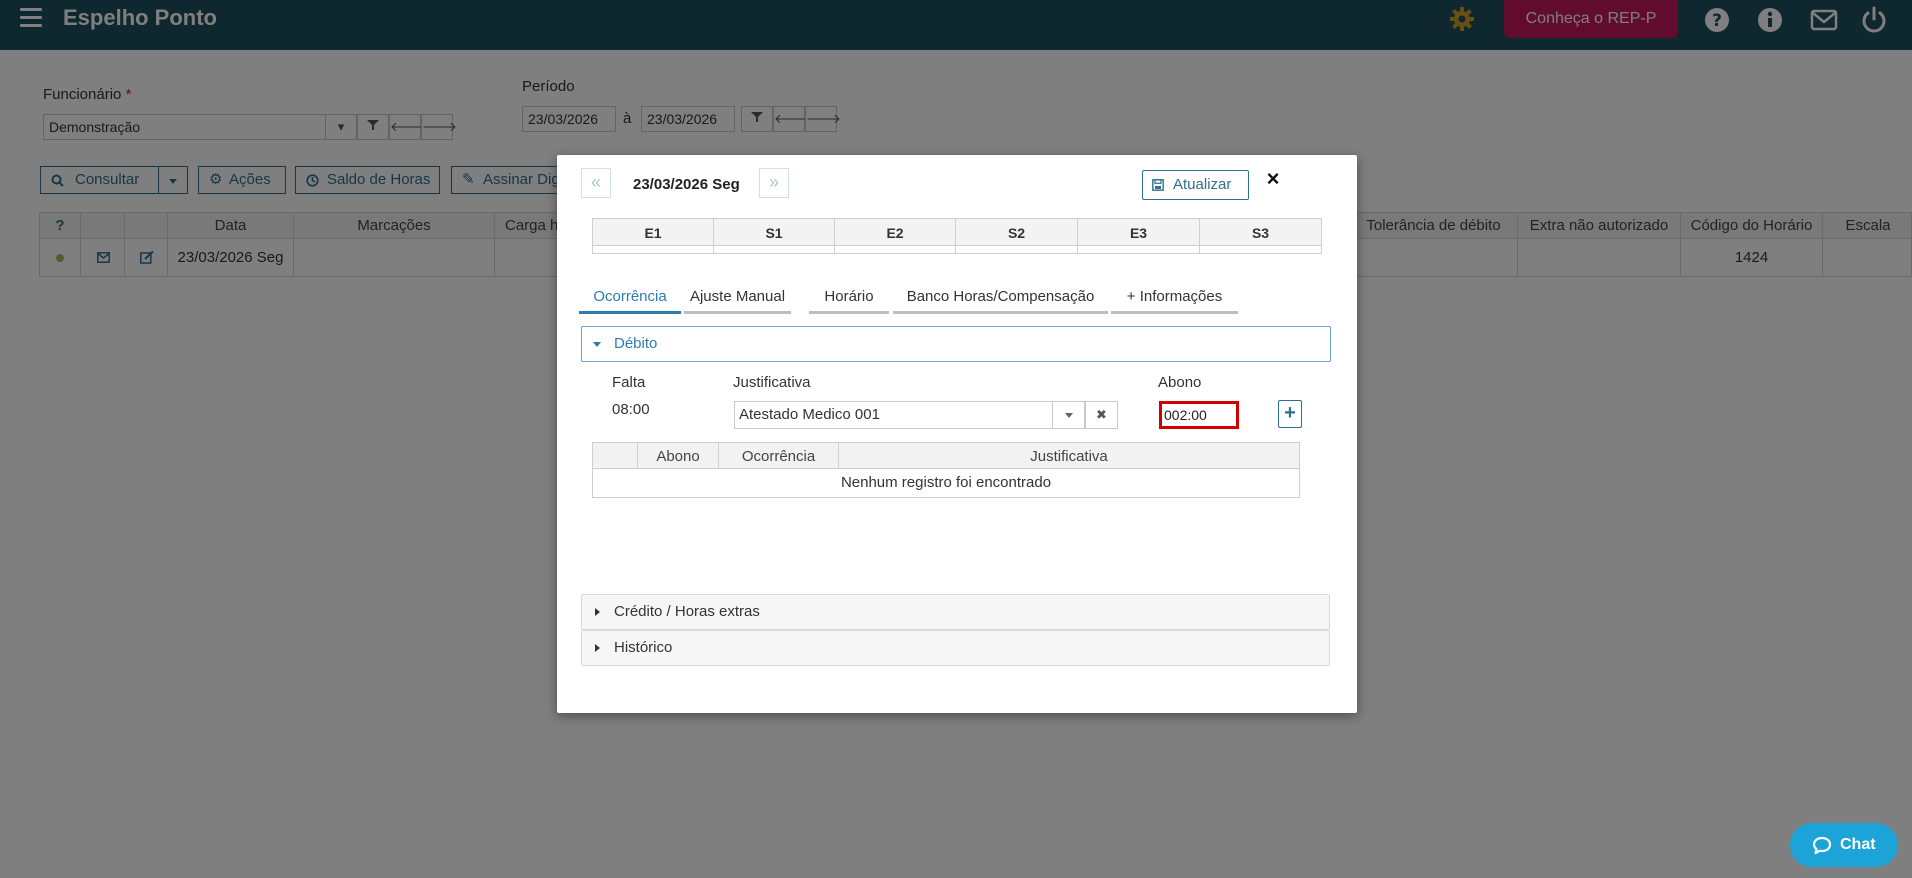 This screenshot has height=878, width=1912. Describe the element at coordinates (849, 298) in the screenshot. I see `tab-horario: Horário` at that location.